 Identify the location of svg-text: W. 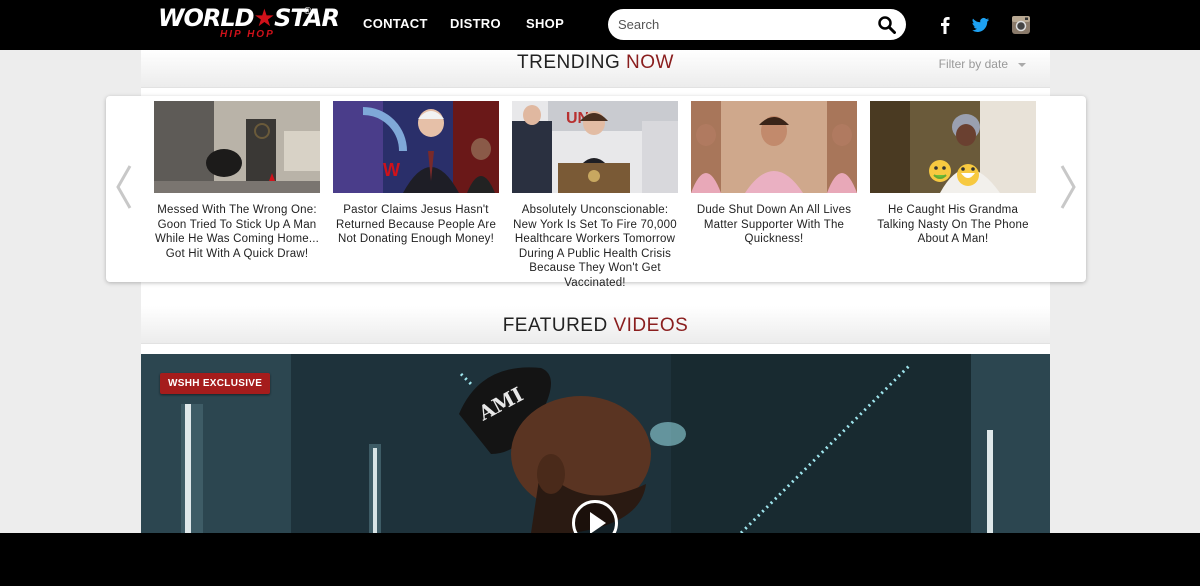
(391, 170).